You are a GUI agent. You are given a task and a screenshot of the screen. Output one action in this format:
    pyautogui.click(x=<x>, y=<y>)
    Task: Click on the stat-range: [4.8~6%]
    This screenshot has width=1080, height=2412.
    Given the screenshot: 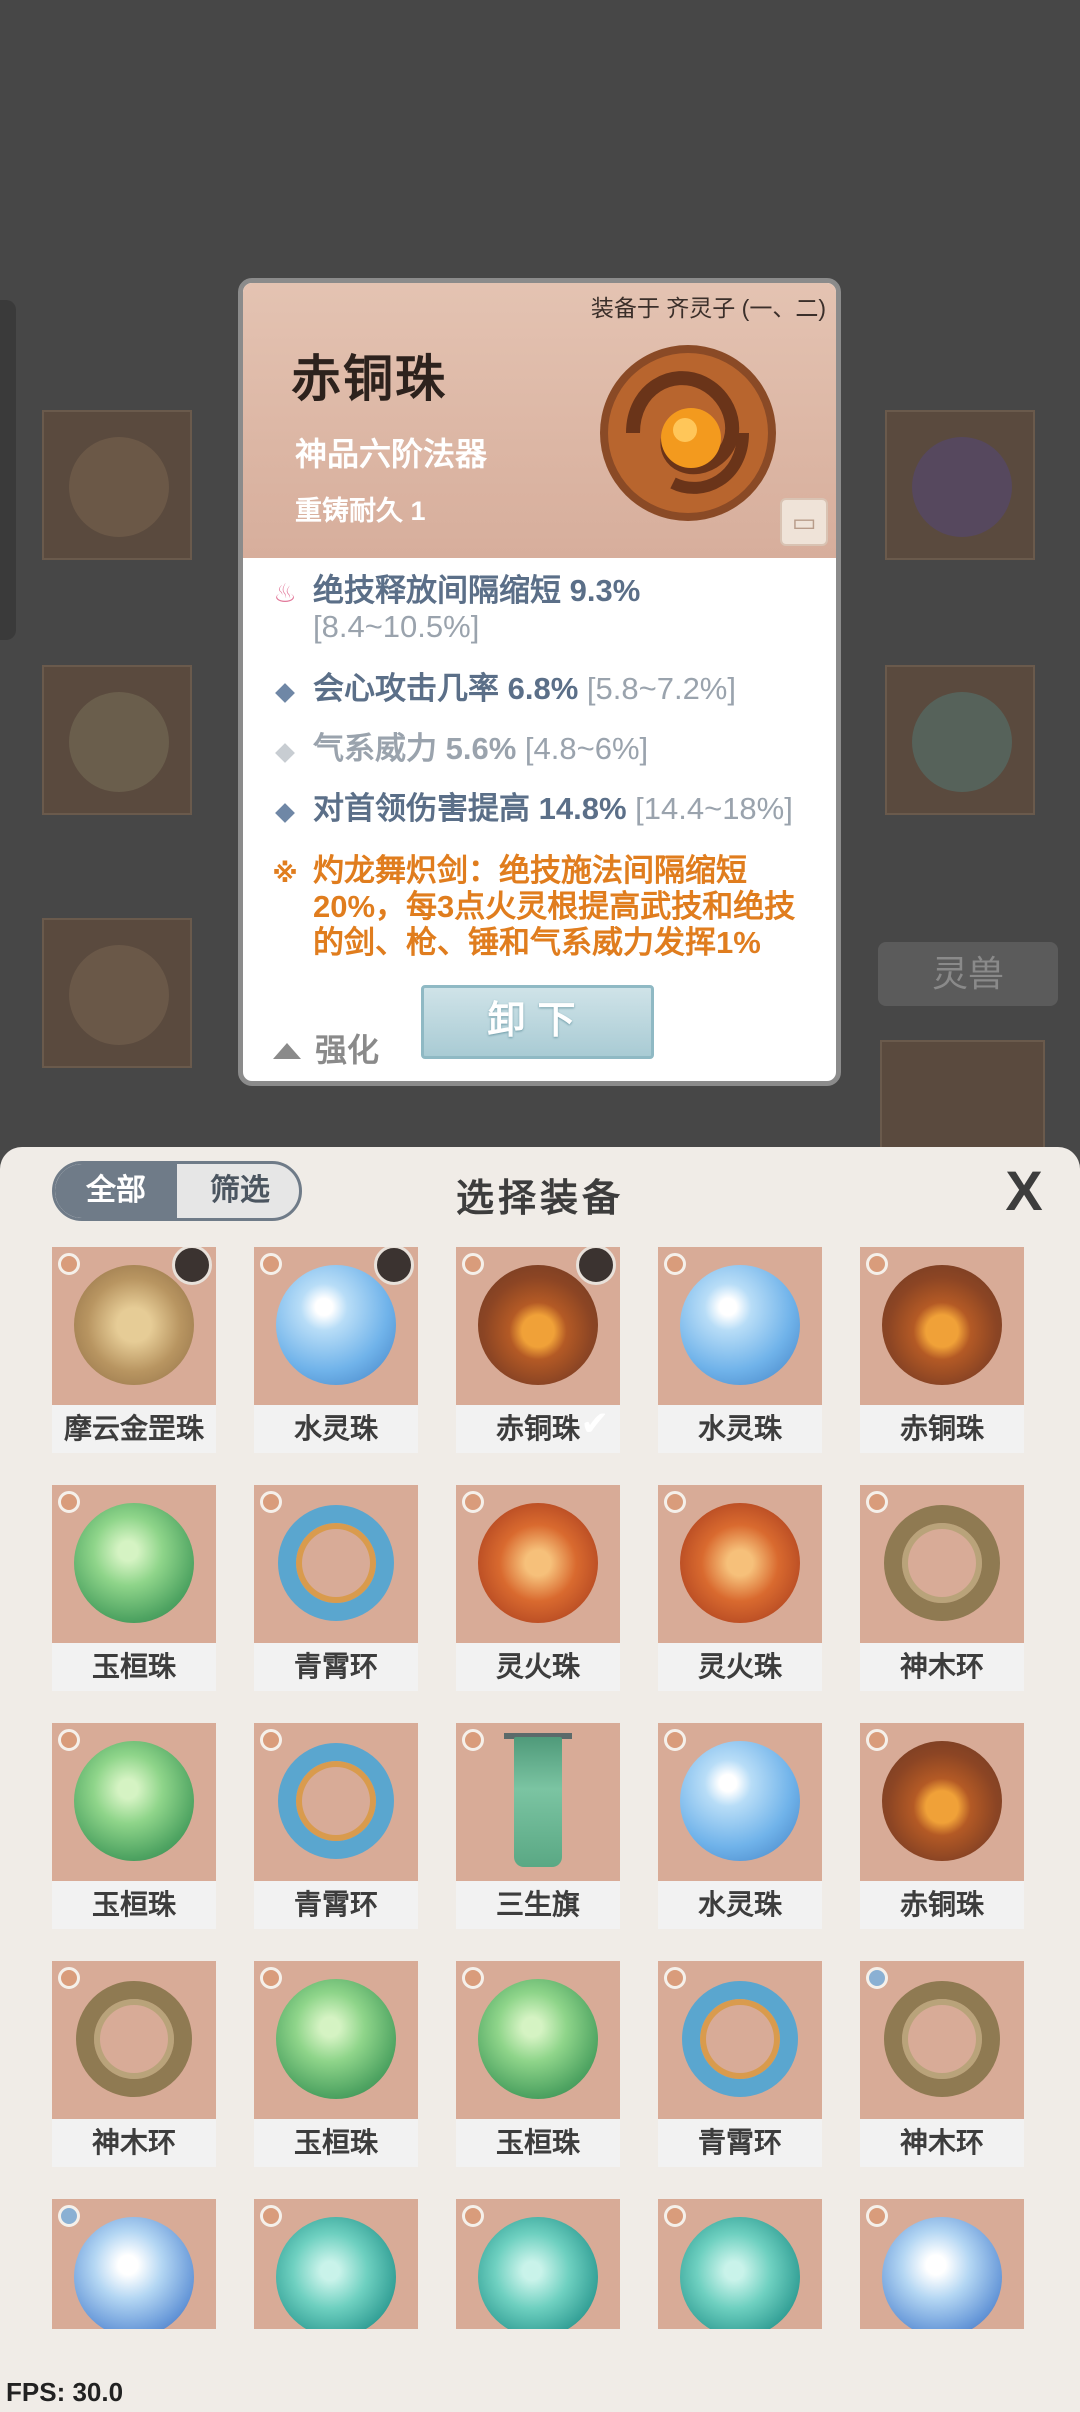 What is the action you would take?
    pyautogui.click(x=586, y=748)
    